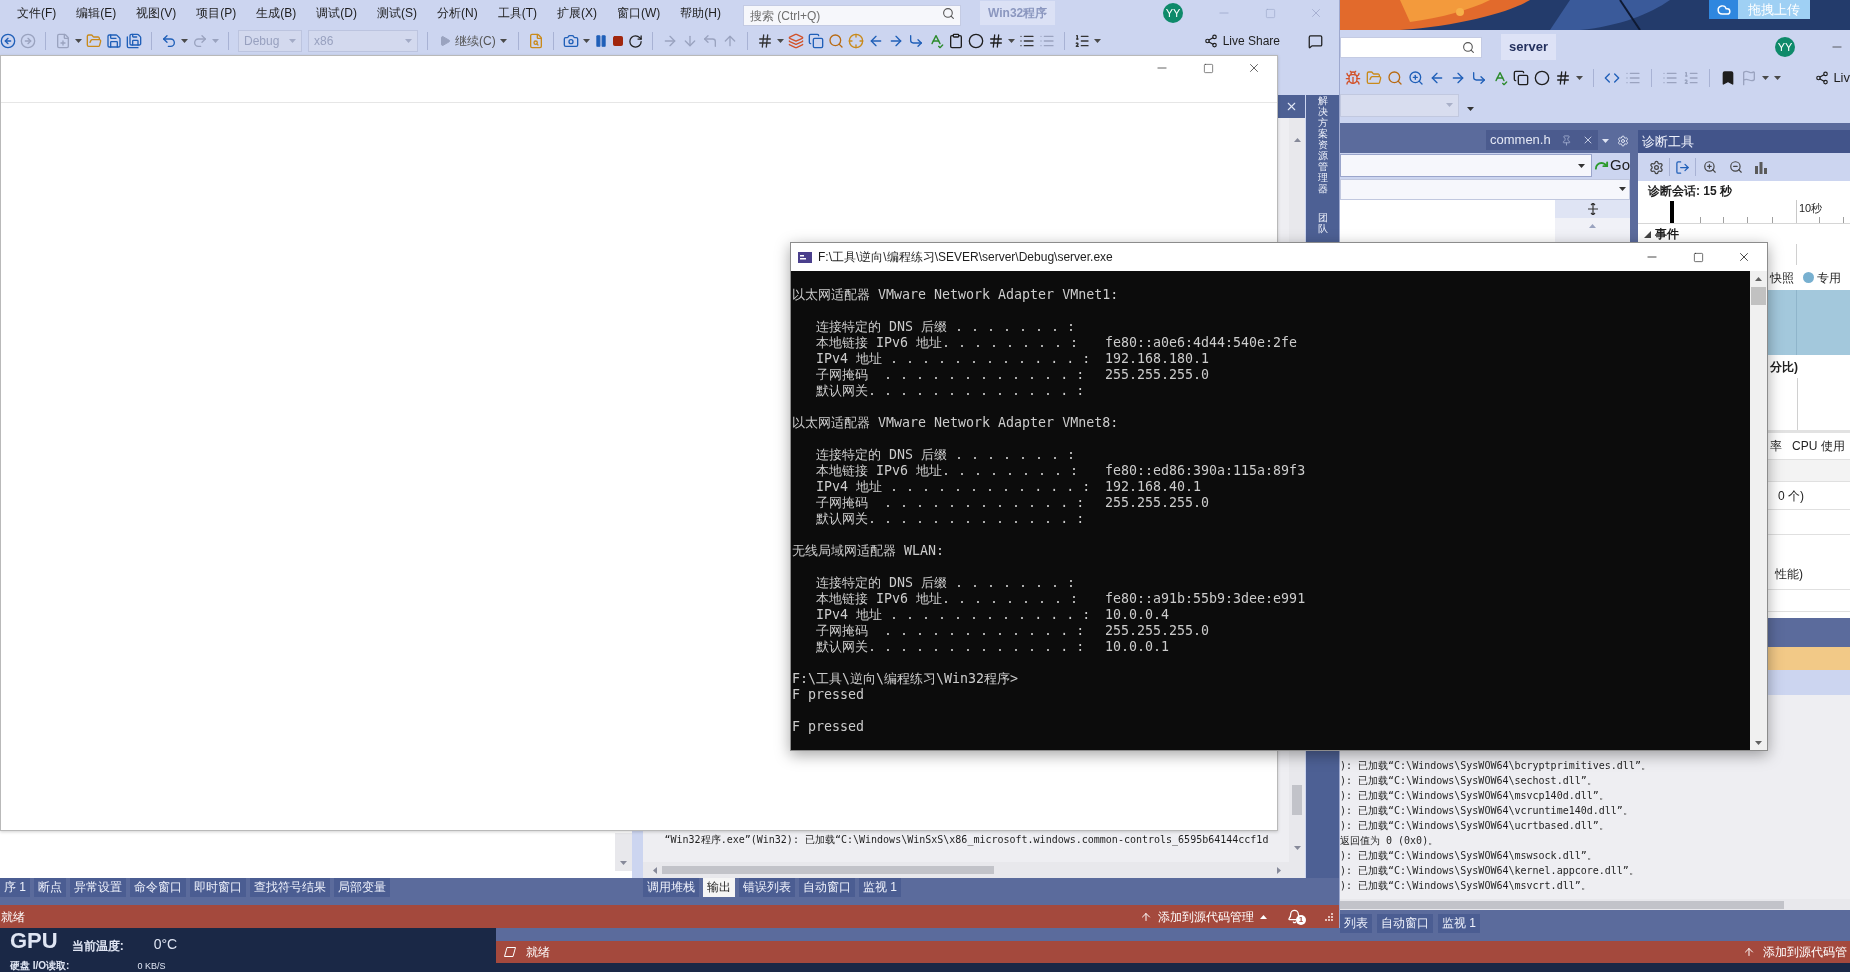  What do you see at coordinates (719, 887) in the screenshot?
I see `tab: 输出` at bounding box center [719, 887].